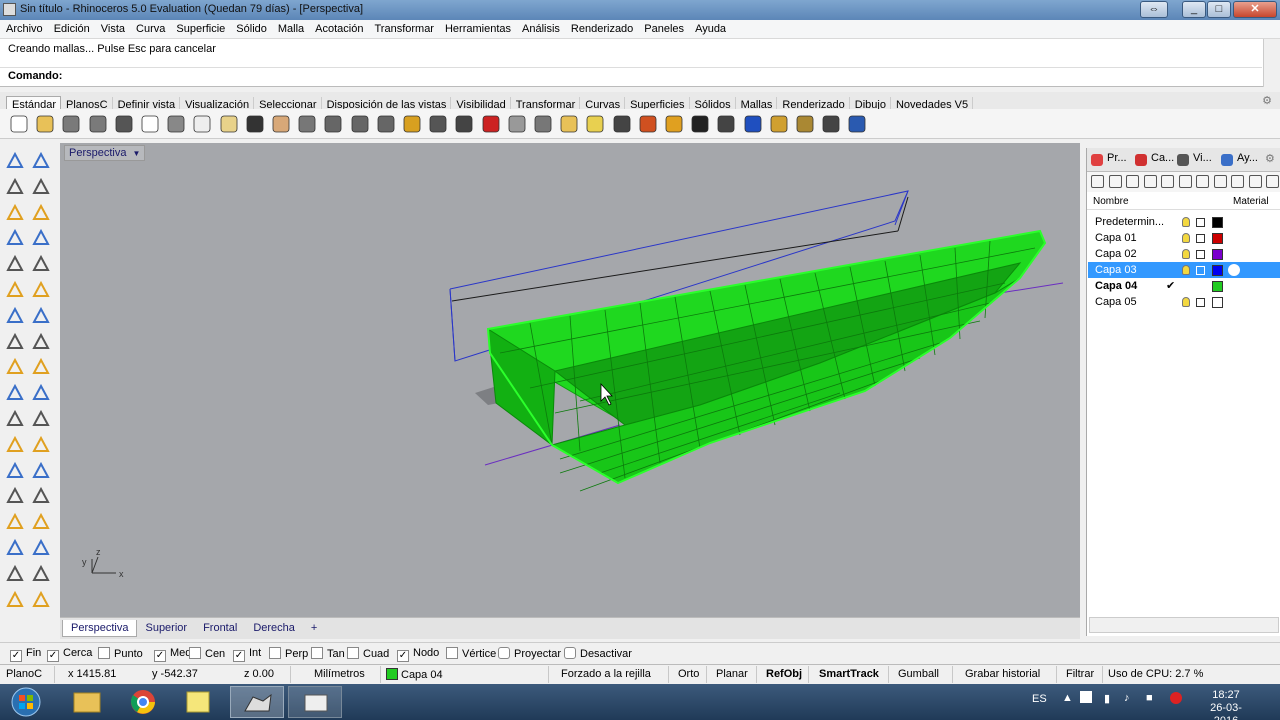  What do you see at coordinates (1194, 9) in the screenshot?
I see `minimize-button: _` at bounding box center [1194, 9].